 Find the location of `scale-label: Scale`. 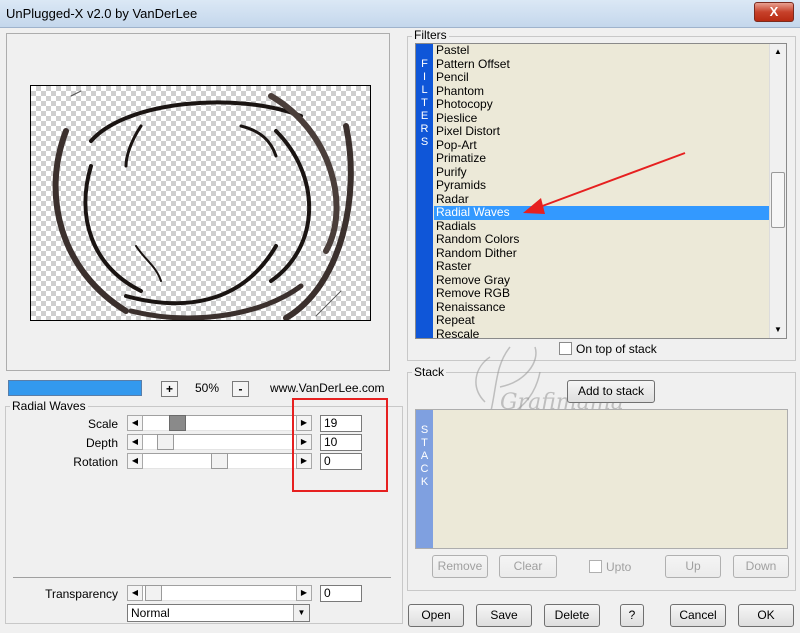

scale-label: Scale is located at coordinates (102, 424).